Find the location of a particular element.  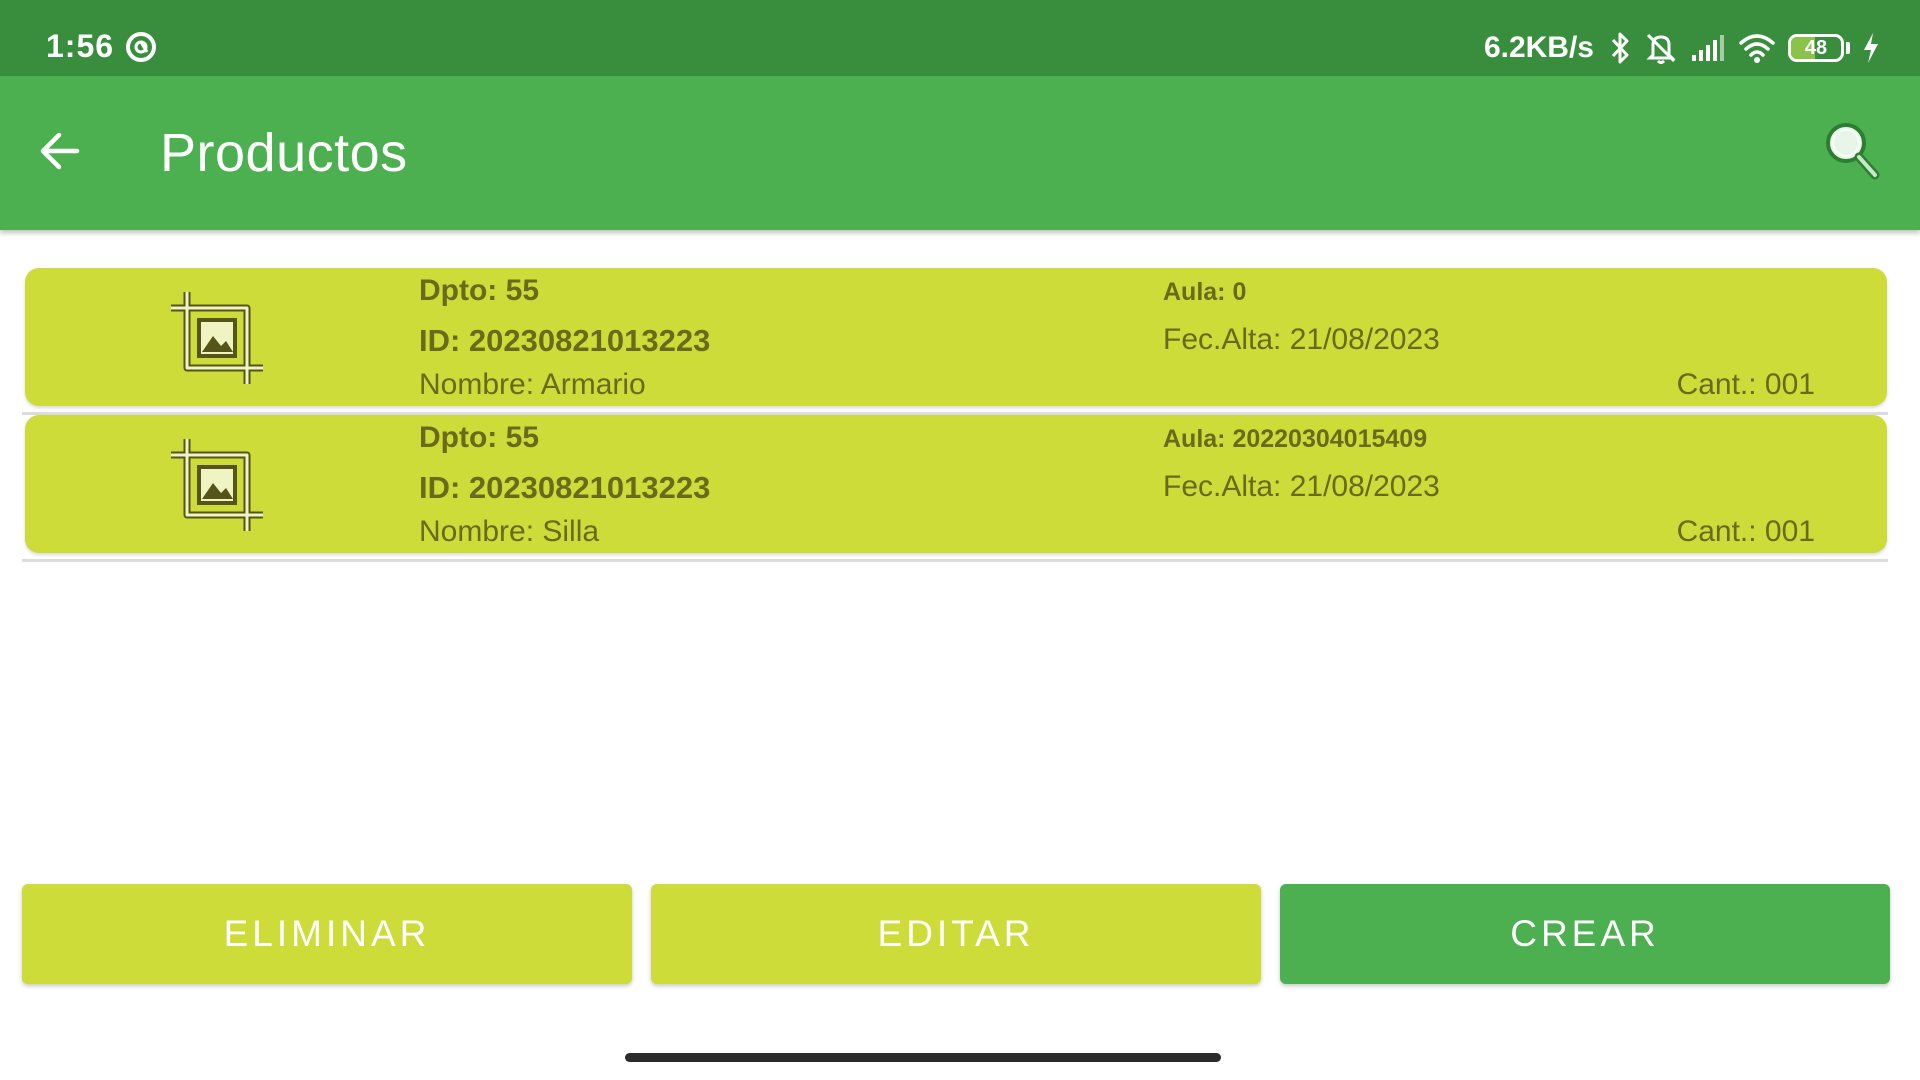

editar-button: EDITAR is located at coordinates (956, 934).